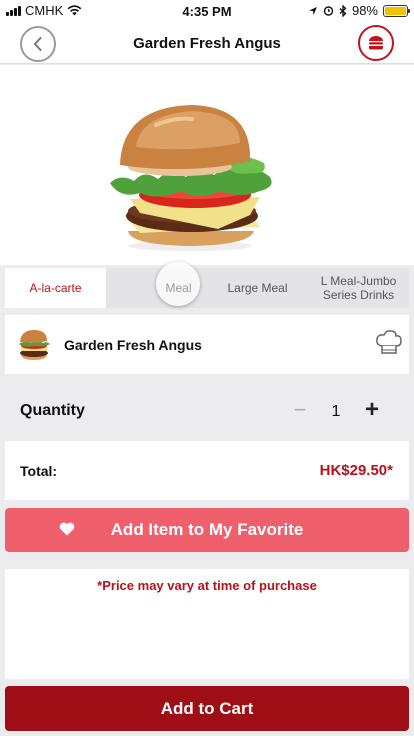 Image resolution: width=414 pixels, height=736 pixels. I want to click on note-card: *Price may vary at time of purchase, so click(207, 624).